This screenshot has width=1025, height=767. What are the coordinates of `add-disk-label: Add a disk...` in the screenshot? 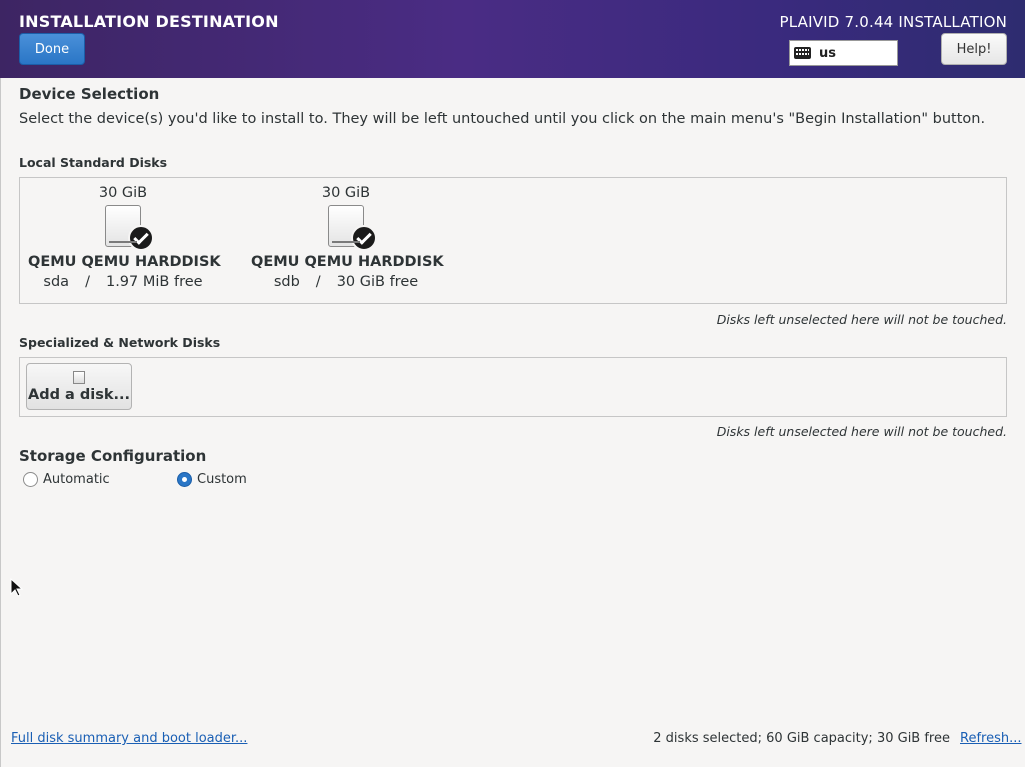 It's located at (78, 394).